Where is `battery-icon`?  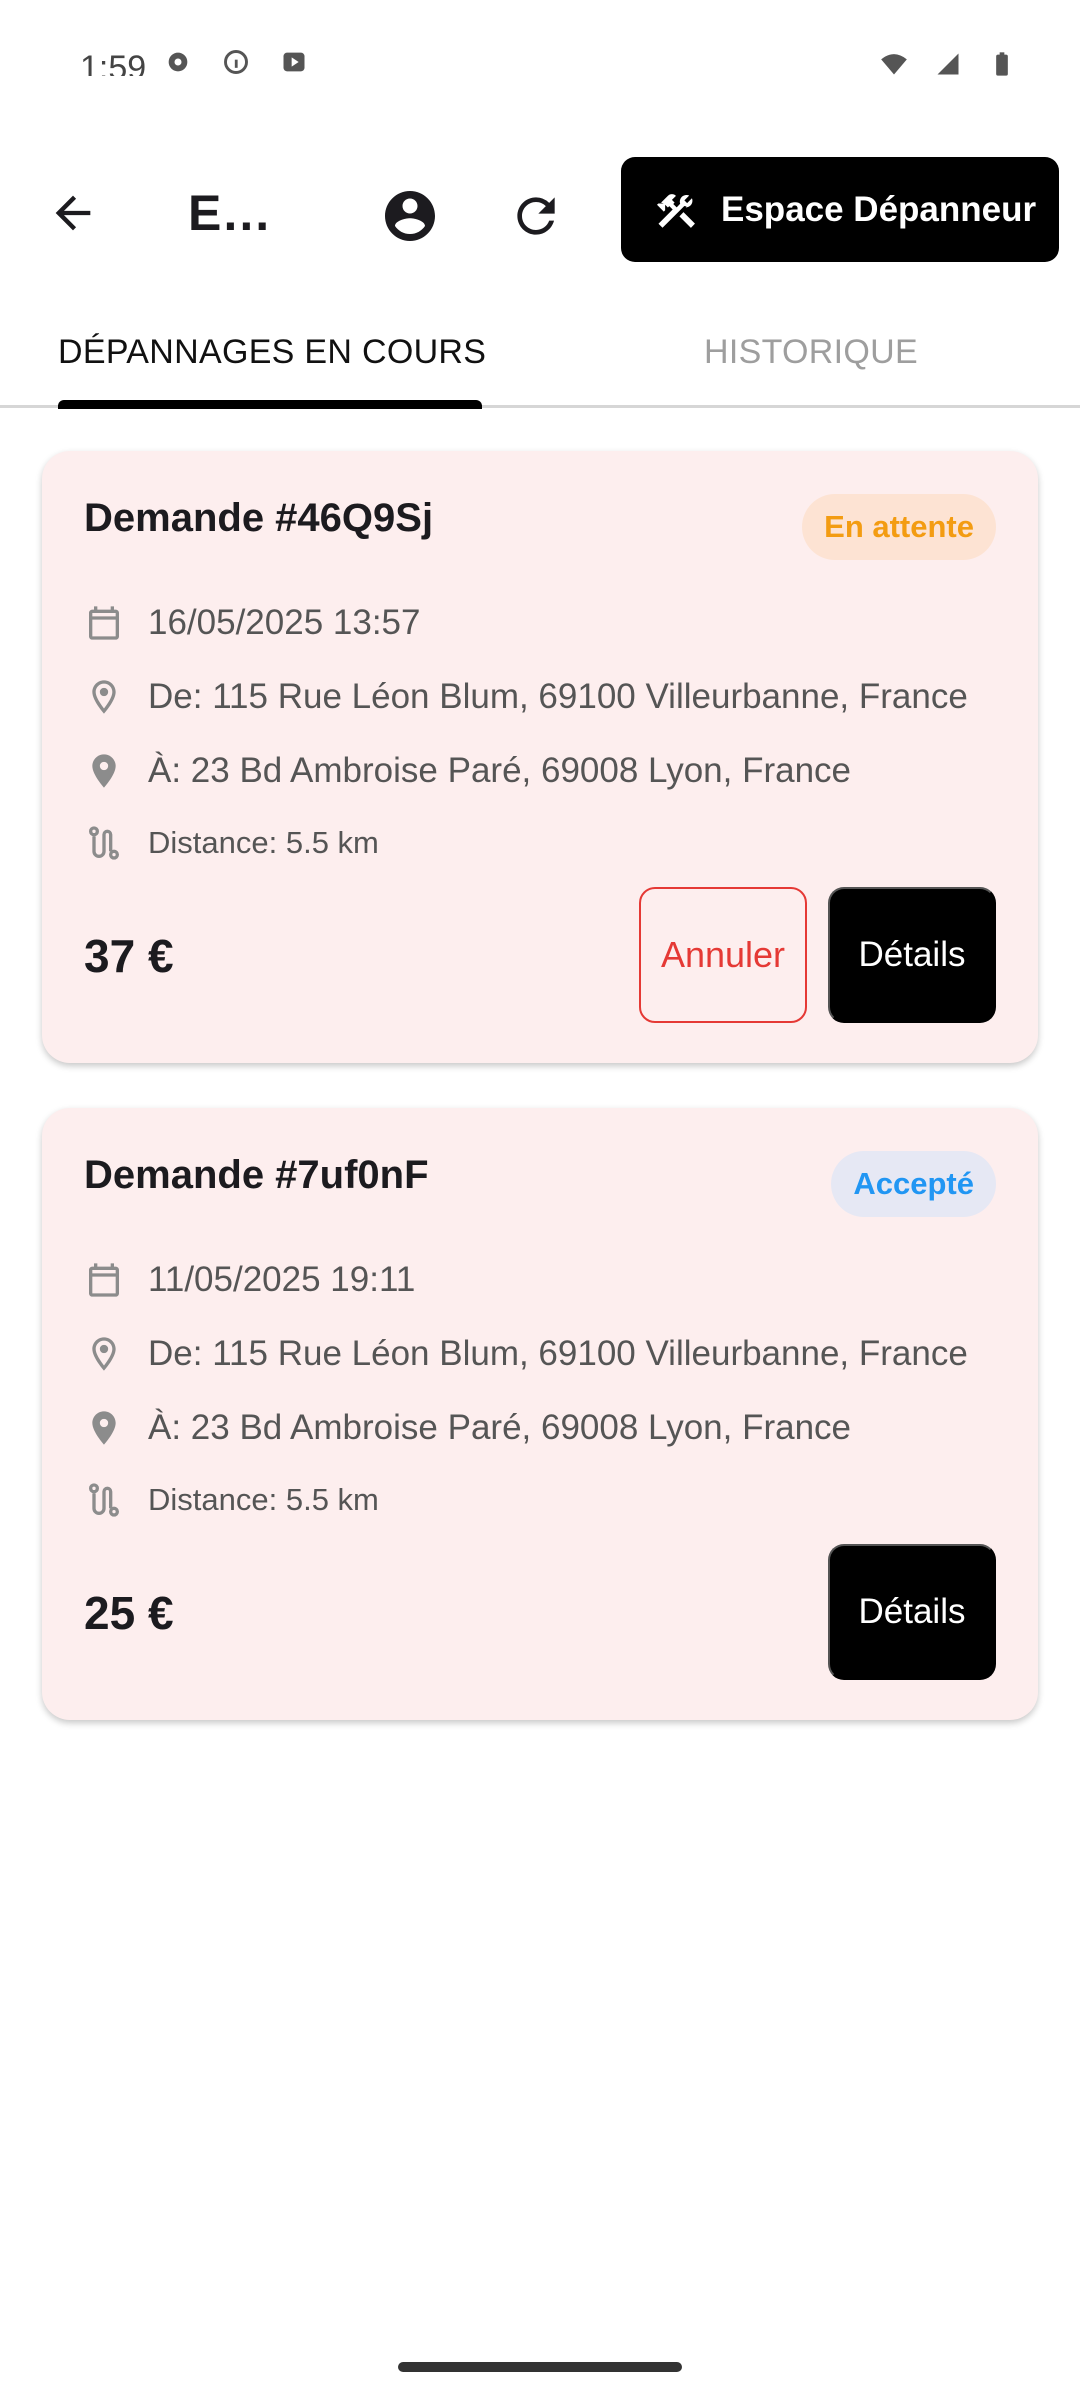 battery-icon is located at coordinates (1002, 64).